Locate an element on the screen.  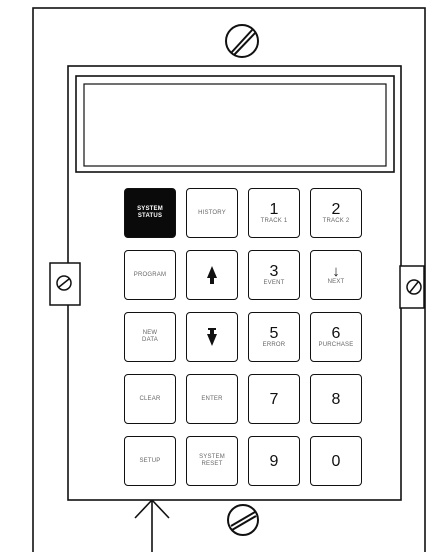
key-8: 8 is located at coordinates (336, 399).